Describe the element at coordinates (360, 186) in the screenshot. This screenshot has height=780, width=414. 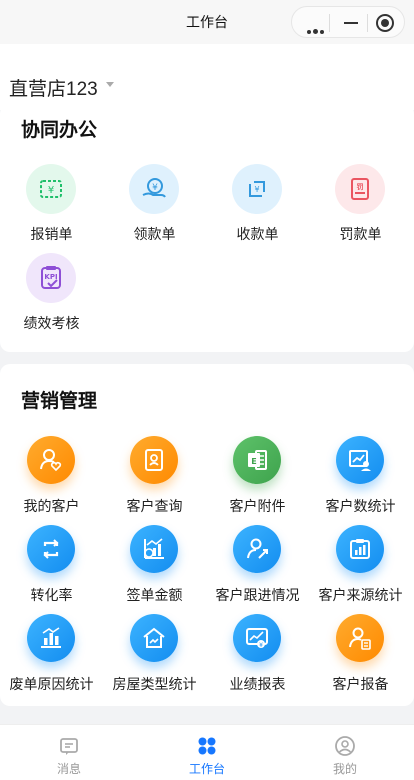
I see `svg-text: 罚` at that location.